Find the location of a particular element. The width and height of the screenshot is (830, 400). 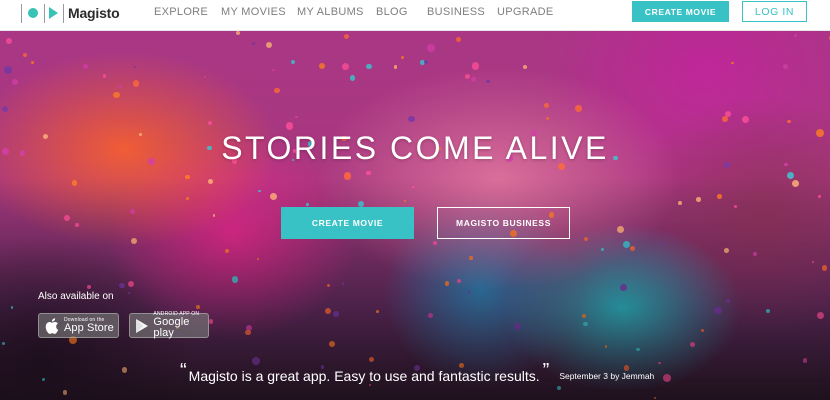

hero-headline: STORIES COME ALIVE is located at coordinates (415, 148).